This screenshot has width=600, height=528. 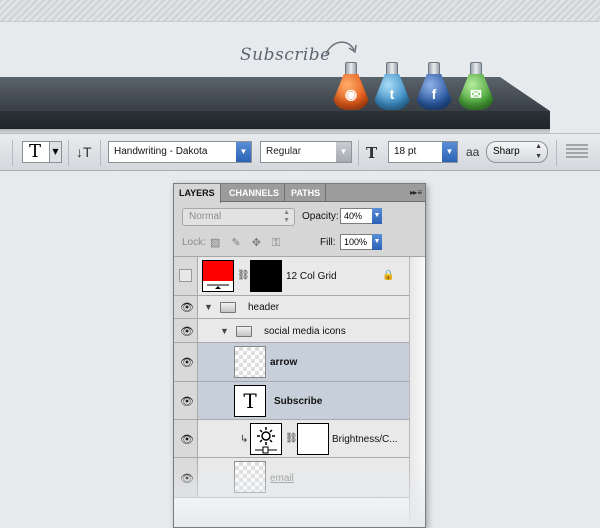 I want to click on visibility-off-box, so click(x=185, y=275).